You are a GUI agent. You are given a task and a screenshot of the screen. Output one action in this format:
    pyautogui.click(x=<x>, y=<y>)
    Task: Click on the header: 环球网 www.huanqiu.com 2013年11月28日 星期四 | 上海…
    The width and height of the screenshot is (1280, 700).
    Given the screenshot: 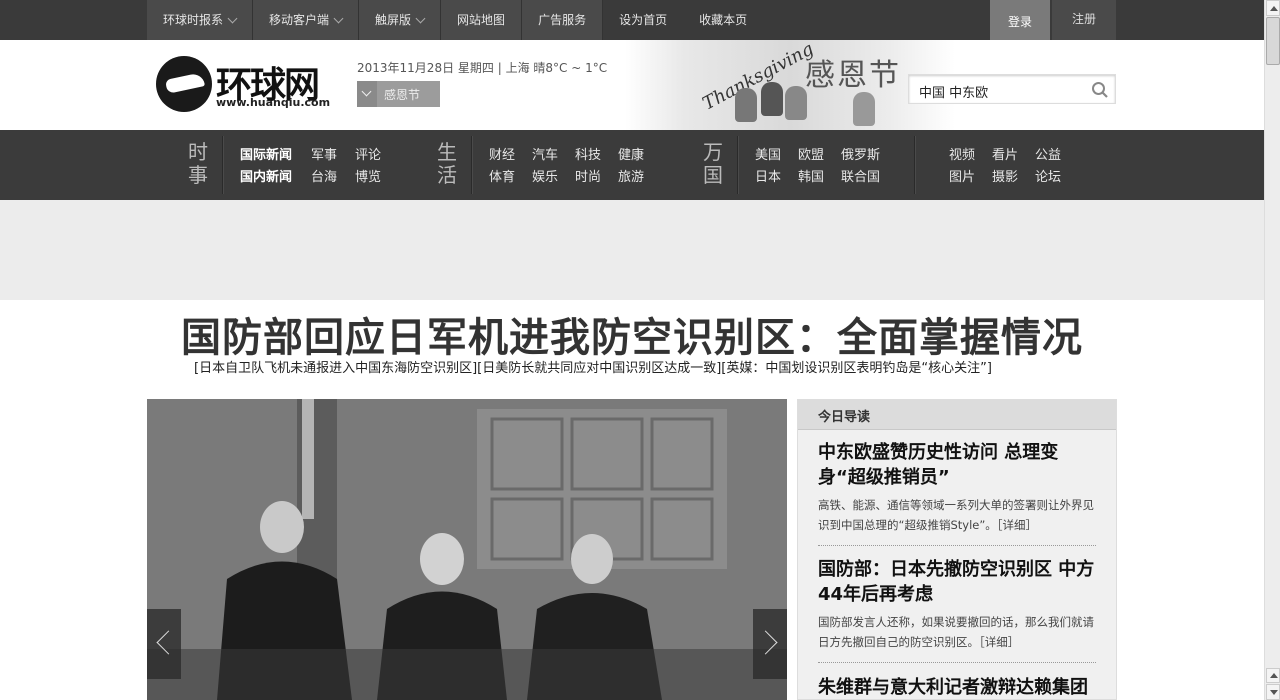 What is the action you would take?
    pyautogui.click(x=632, y=85)
    